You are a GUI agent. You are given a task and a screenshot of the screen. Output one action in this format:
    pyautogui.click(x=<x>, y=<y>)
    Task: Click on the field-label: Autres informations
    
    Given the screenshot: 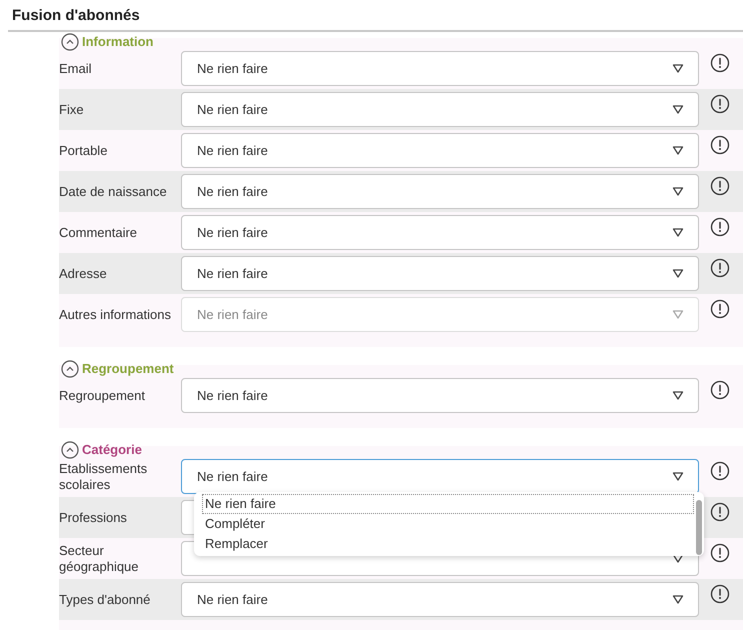 What is the action you would take?
    pyautogui.click(x=115, y=314)
    